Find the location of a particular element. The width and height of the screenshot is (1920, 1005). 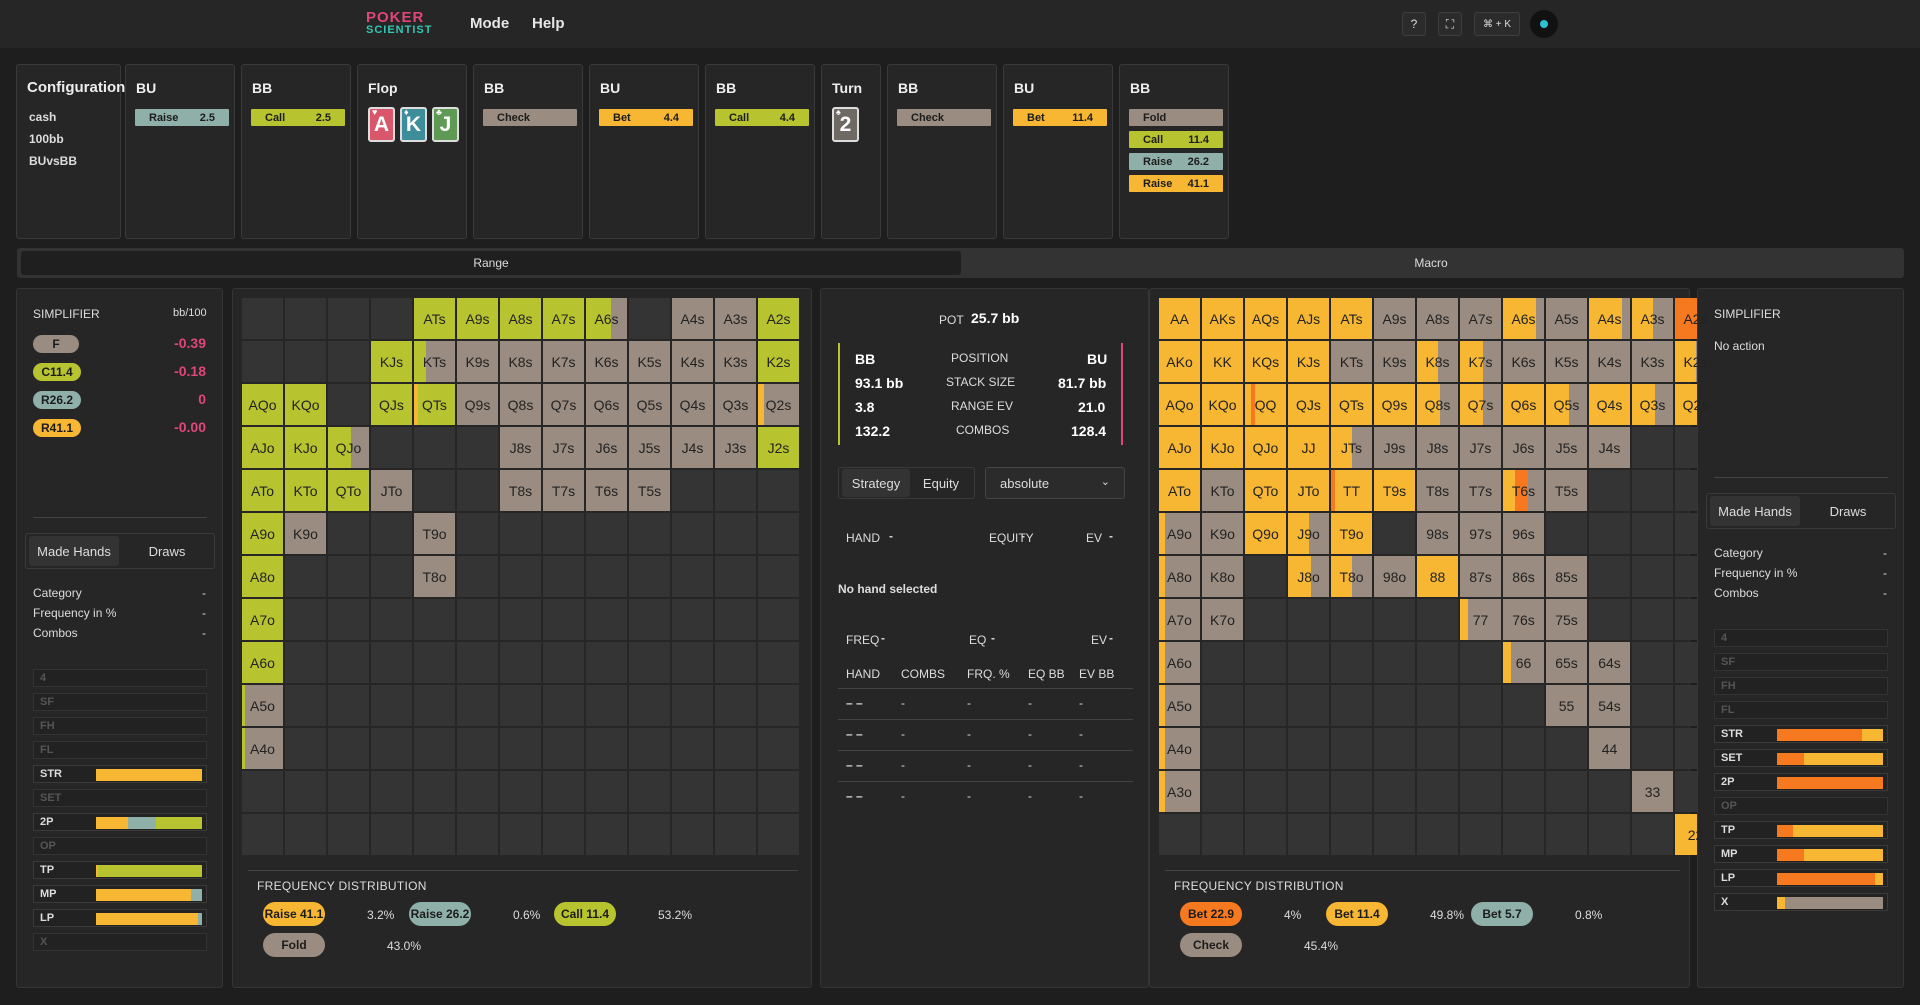

hand-cell: J7s is located at coordinates (1480, 447).